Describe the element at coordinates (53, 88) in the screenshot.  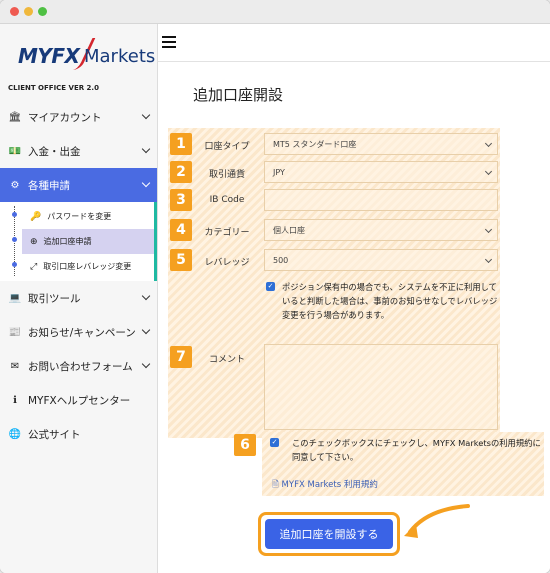
I see `version-label: CLIENT OFFICE VER 2.0` at that location.